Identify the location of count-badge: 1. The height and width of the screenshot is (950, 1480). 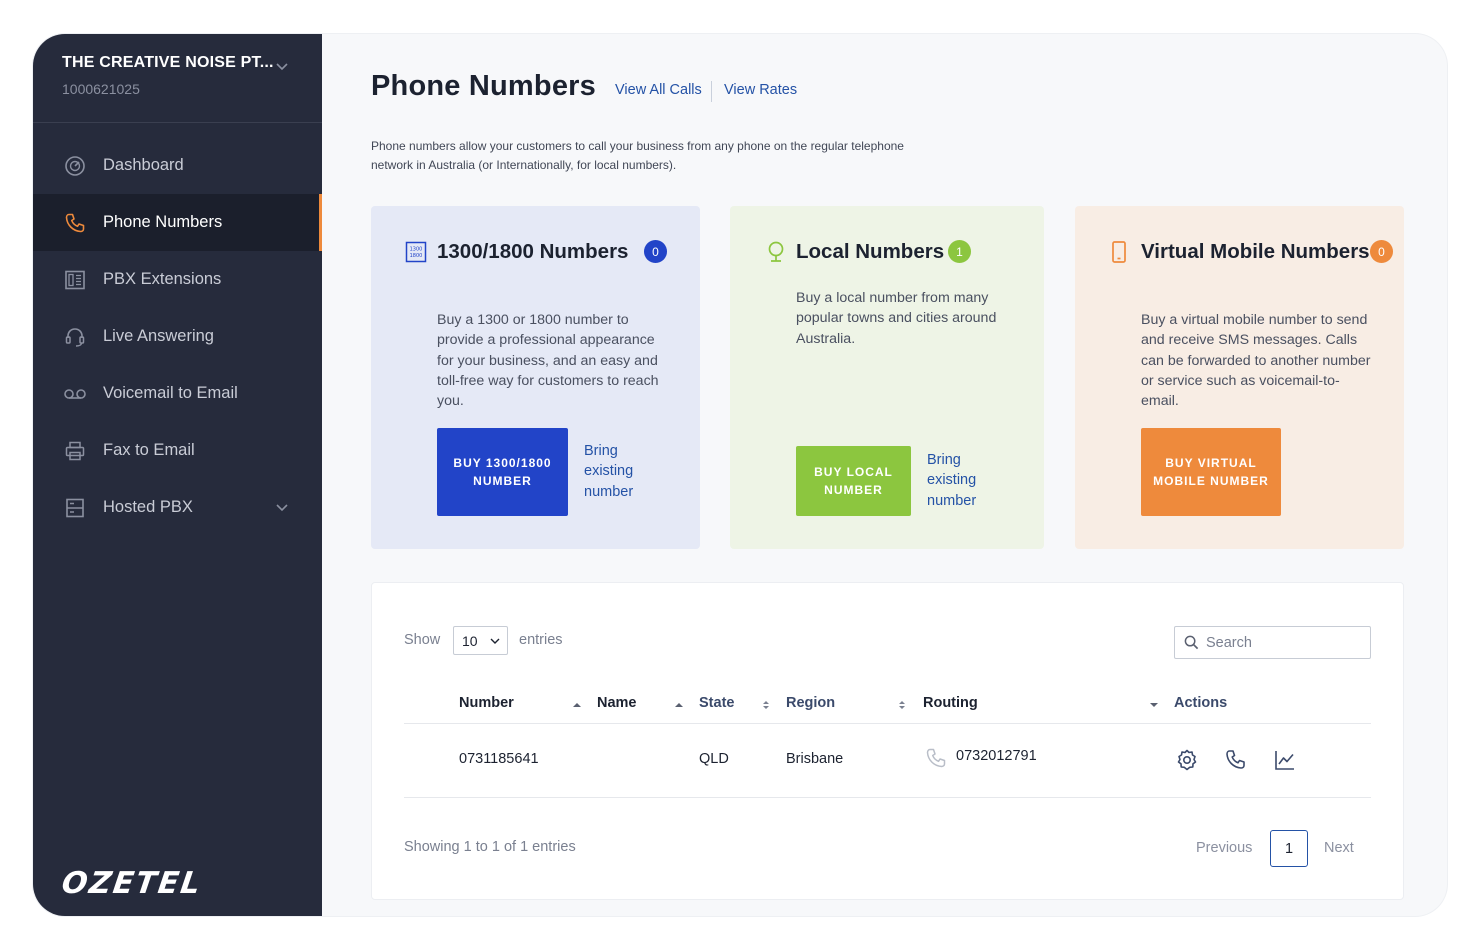
(959, 251).